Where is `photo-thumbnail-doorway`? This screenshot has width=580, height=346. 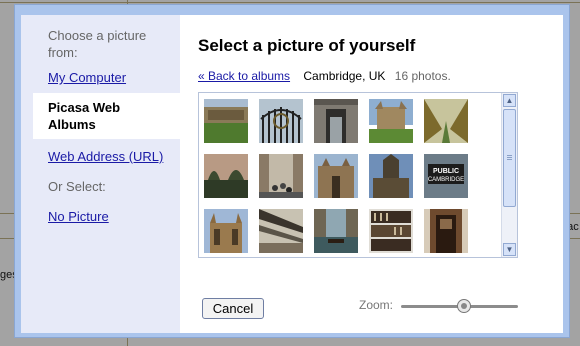 photo-thumbnail-doorway is located at coordinates (446, 231).